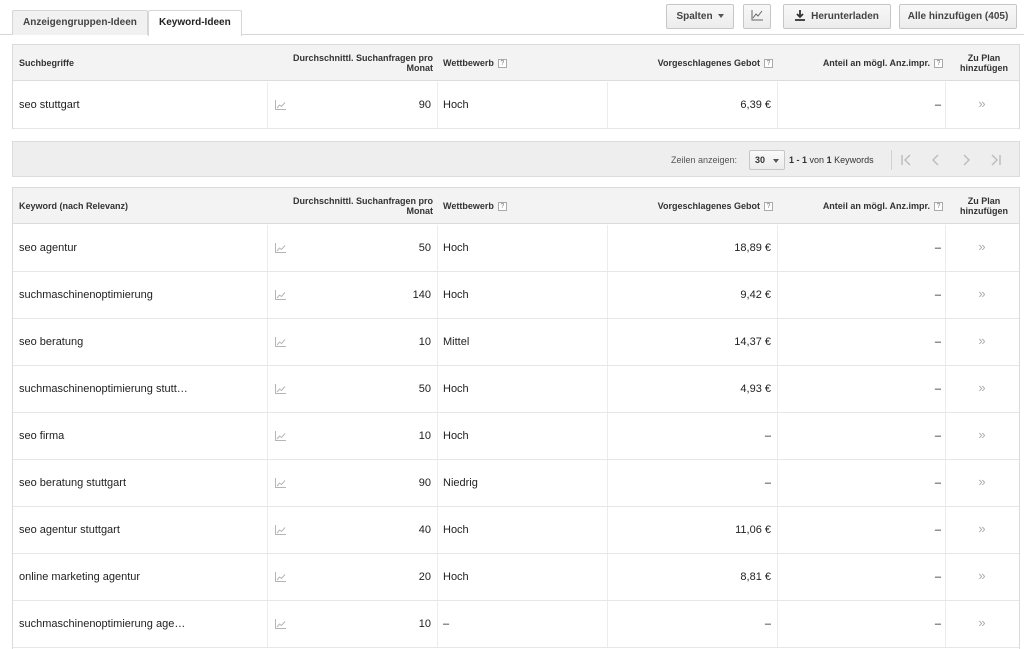 This screenshot has height=649, width=1024. Describe the element at coordinates (456, 342) in the screenshot. I see `competition-value: Mittel` at that location.